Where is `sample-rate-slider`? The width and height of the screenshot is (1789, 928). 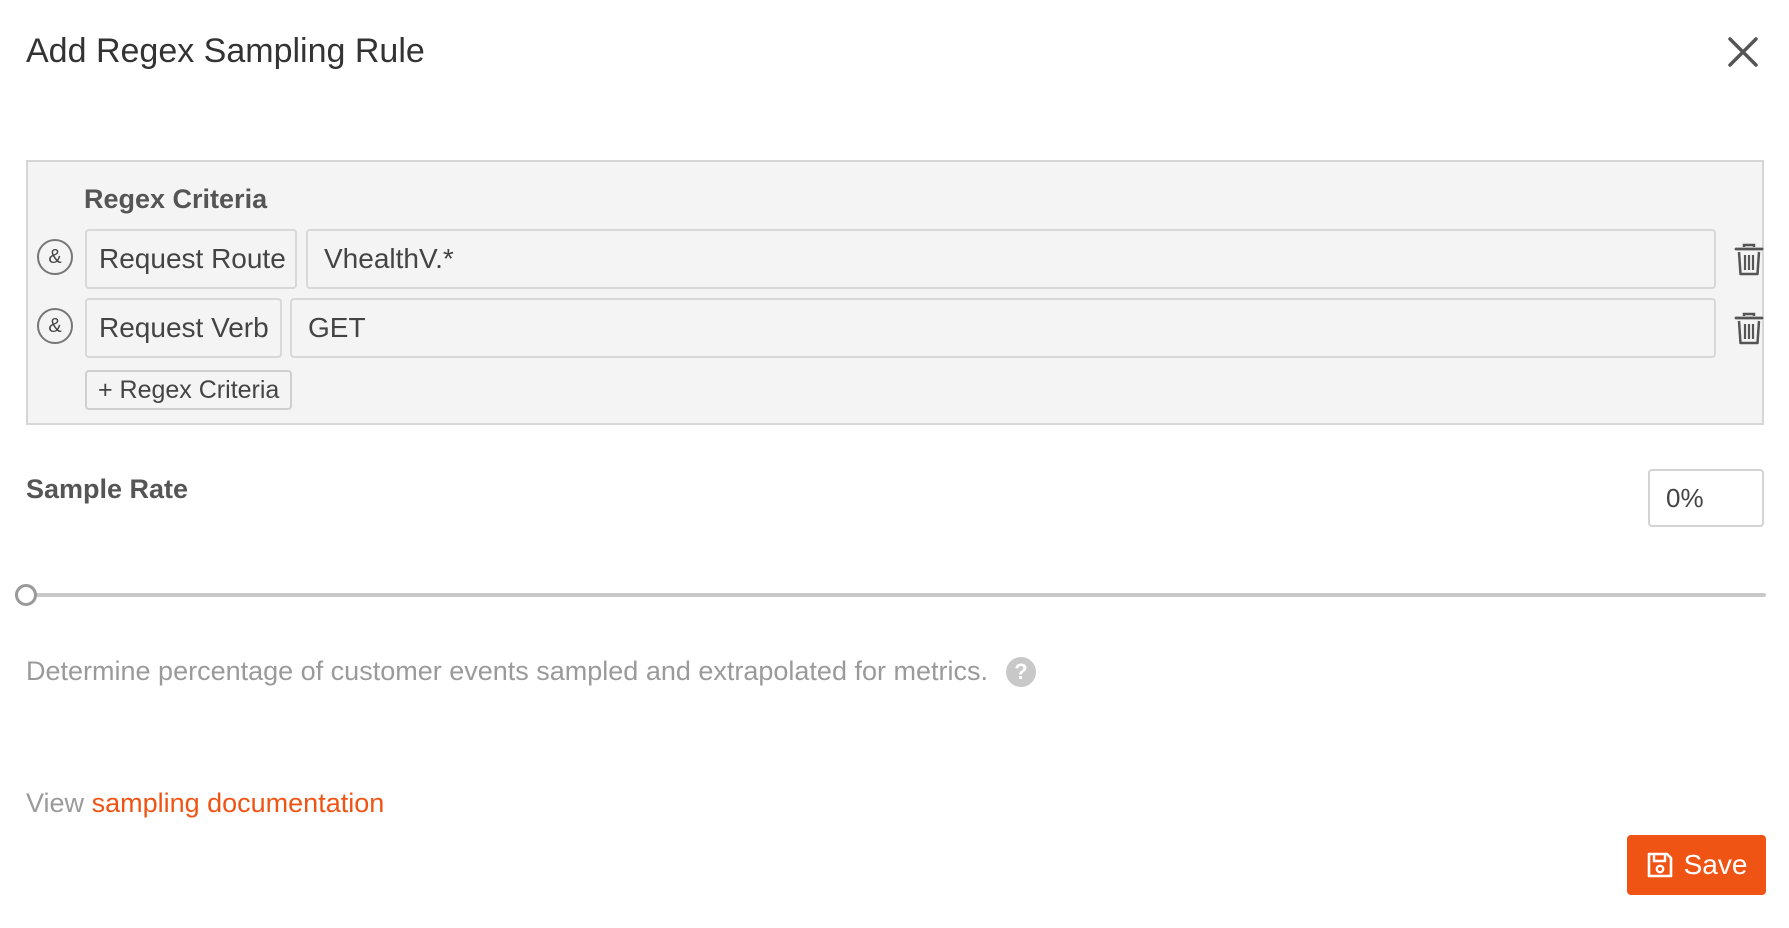
sample-rate-slider is located at coordinates (890, 595).